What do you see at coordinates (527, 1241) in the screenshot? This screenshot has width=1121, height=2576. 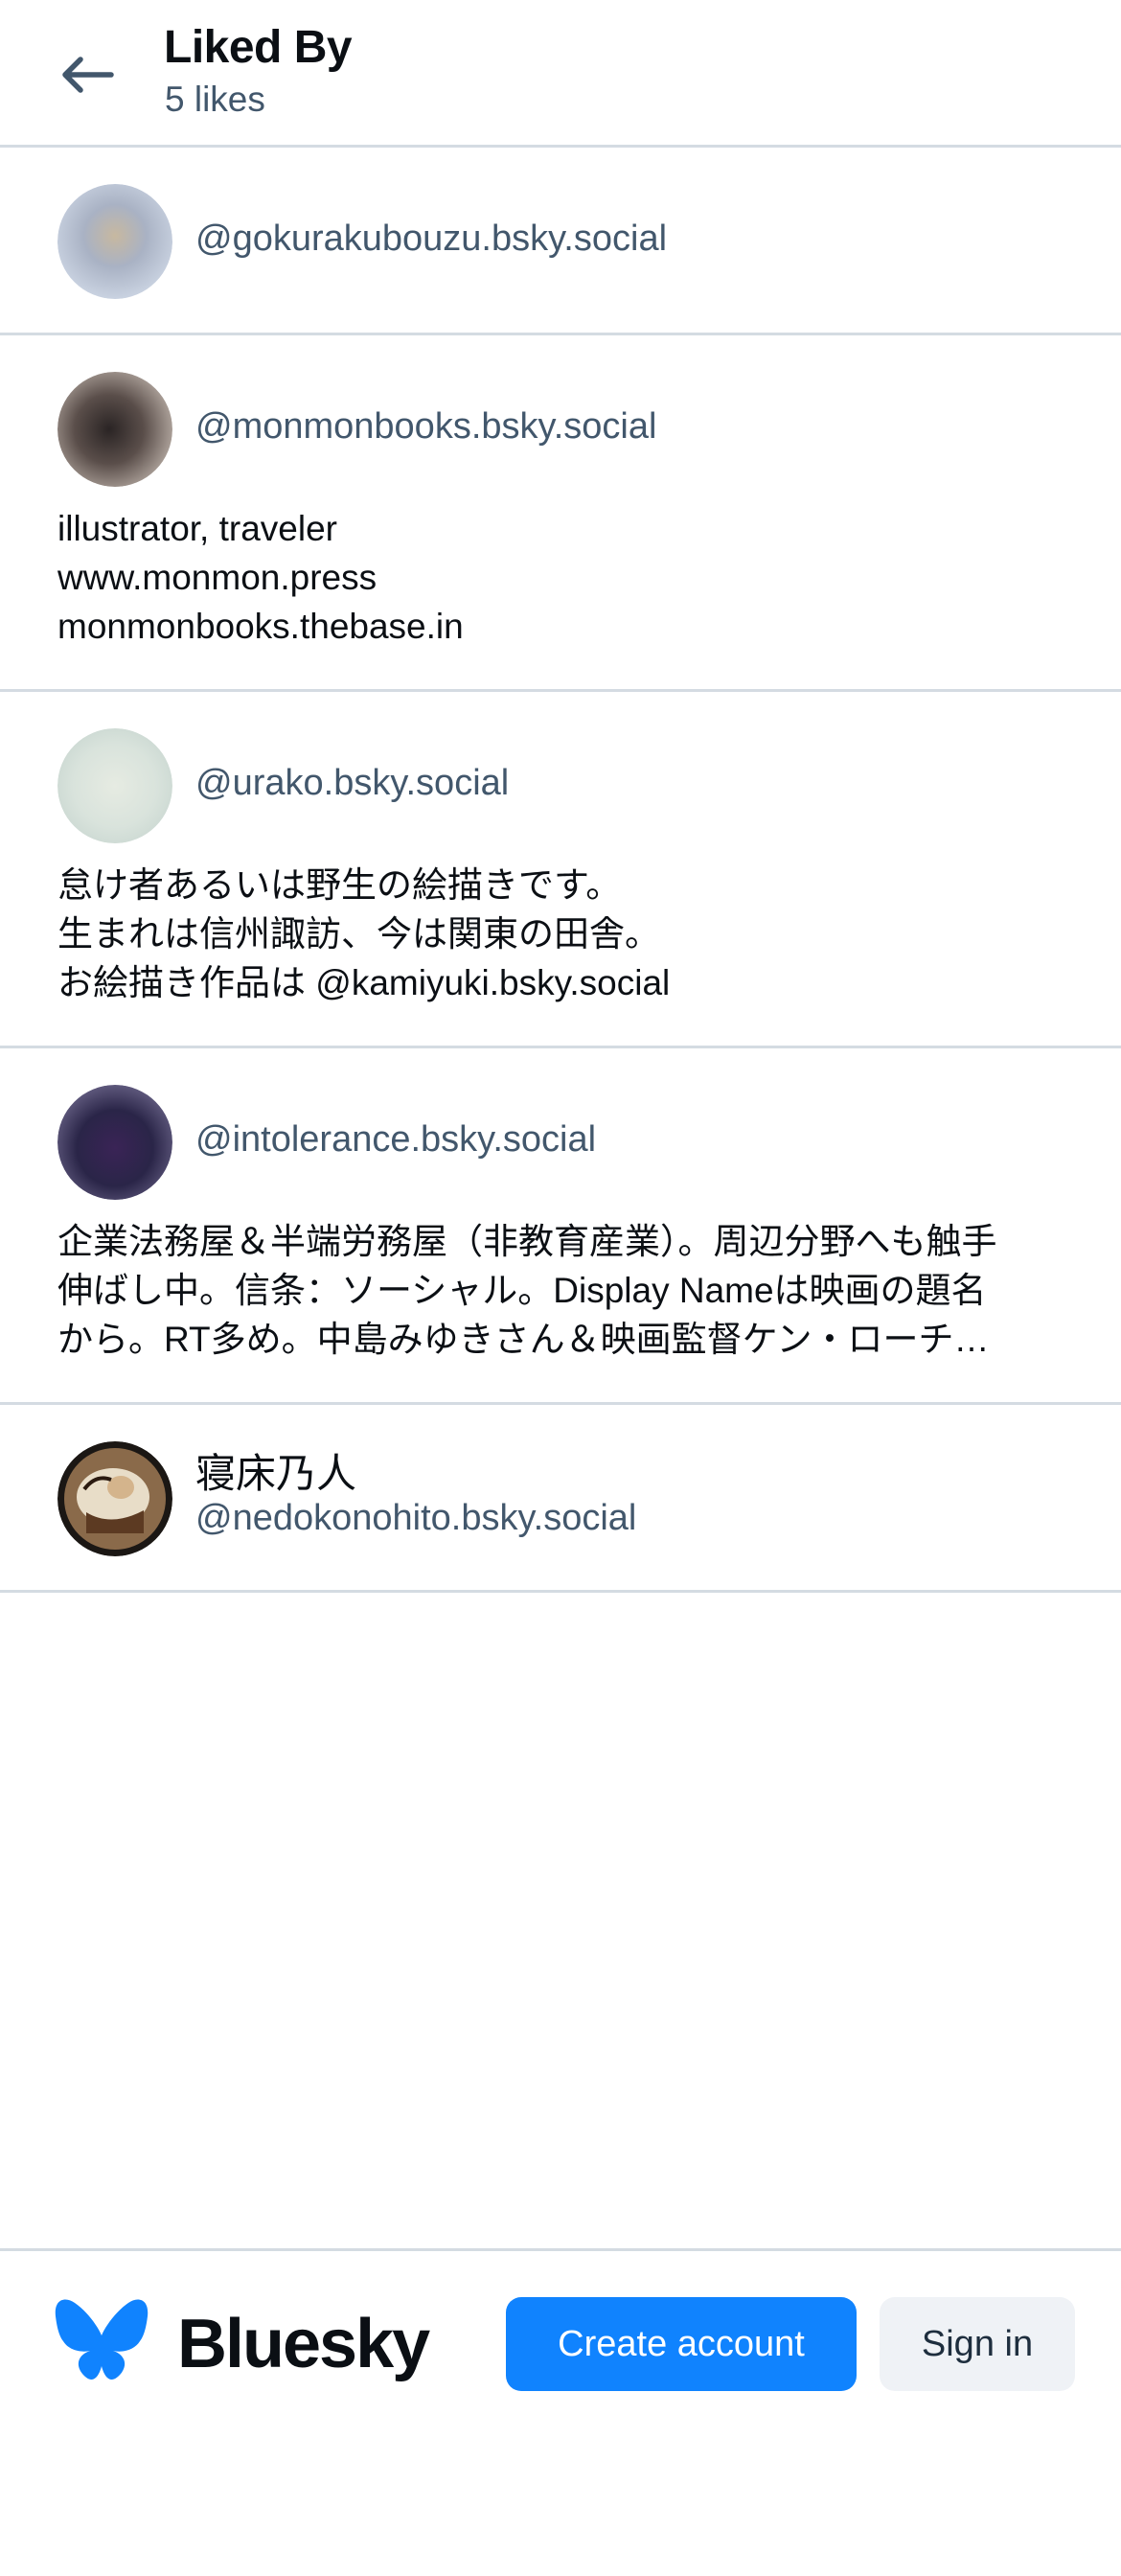 I see `bio-line: 企業法務屋＆半端労務屋（非教育産業）。周辺分野へも触手` at bounding box center [527, 1241].